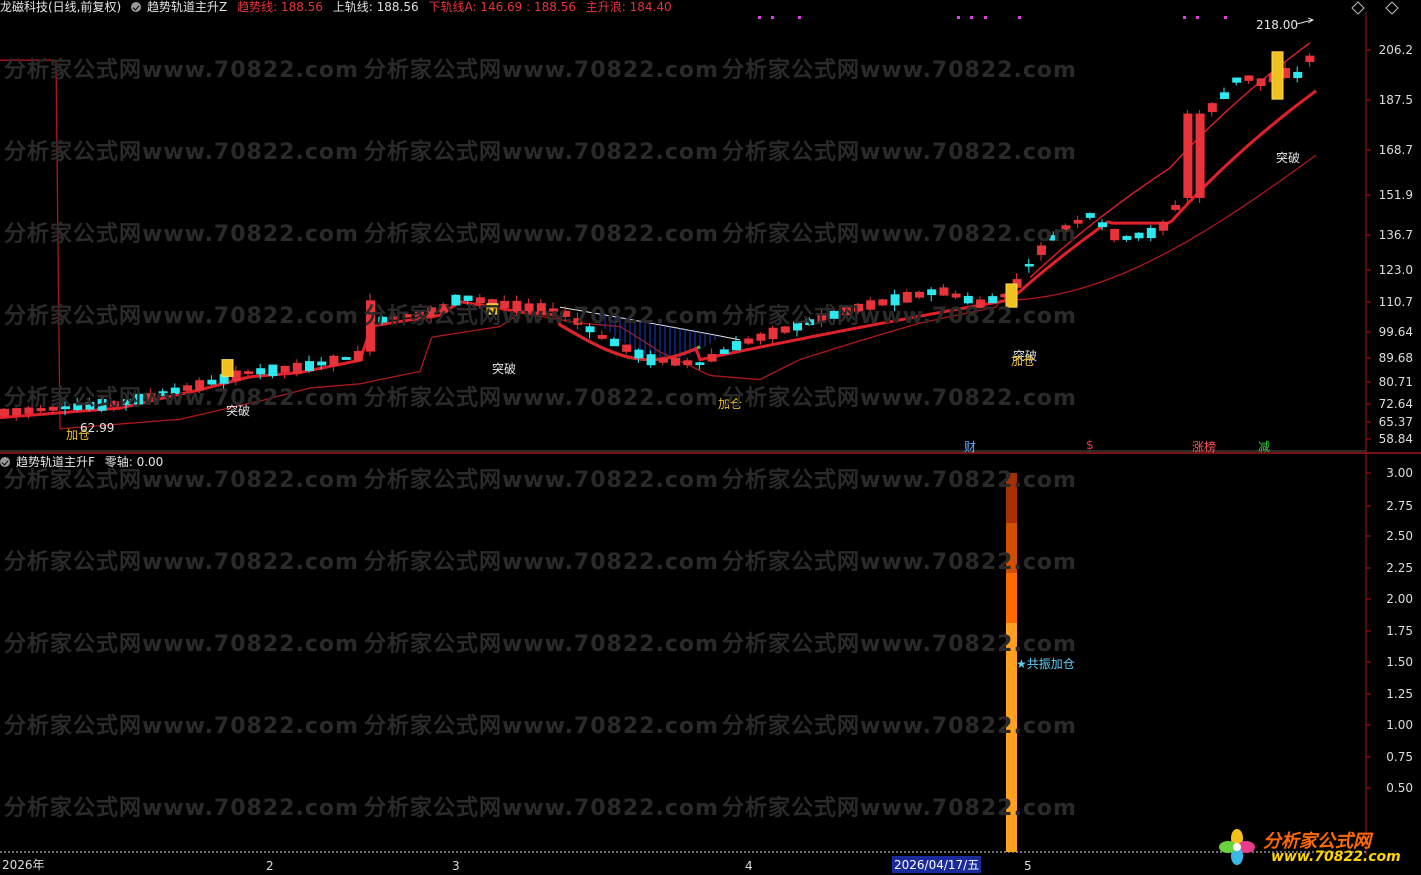 This screenshot has height=875, width=1421. I want to click on price-tick: 123.0, so click(1395, 270).